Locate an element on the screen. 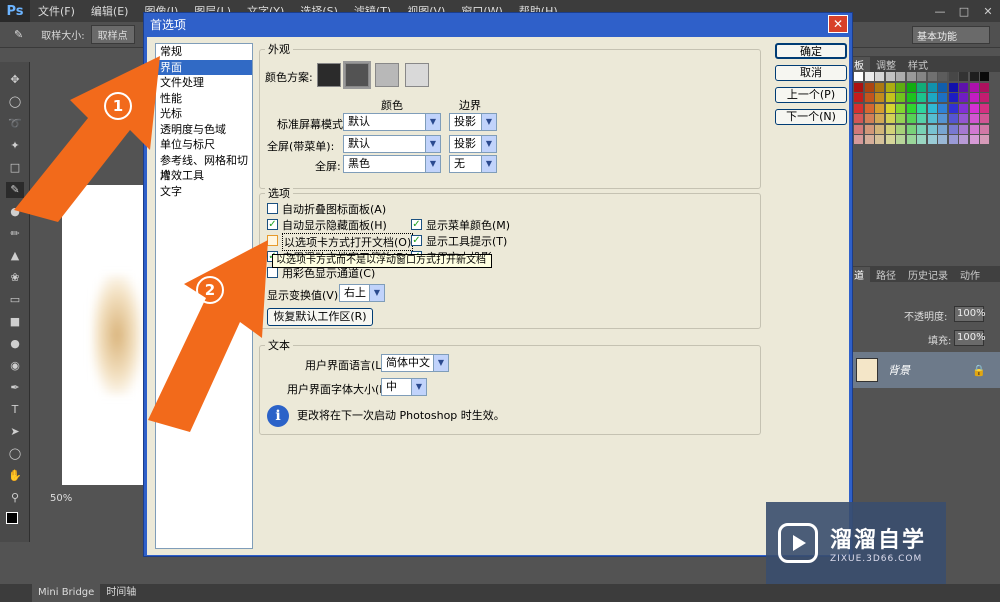  watermark-title: 溜溜自学 is located at coordinates (878, 540).